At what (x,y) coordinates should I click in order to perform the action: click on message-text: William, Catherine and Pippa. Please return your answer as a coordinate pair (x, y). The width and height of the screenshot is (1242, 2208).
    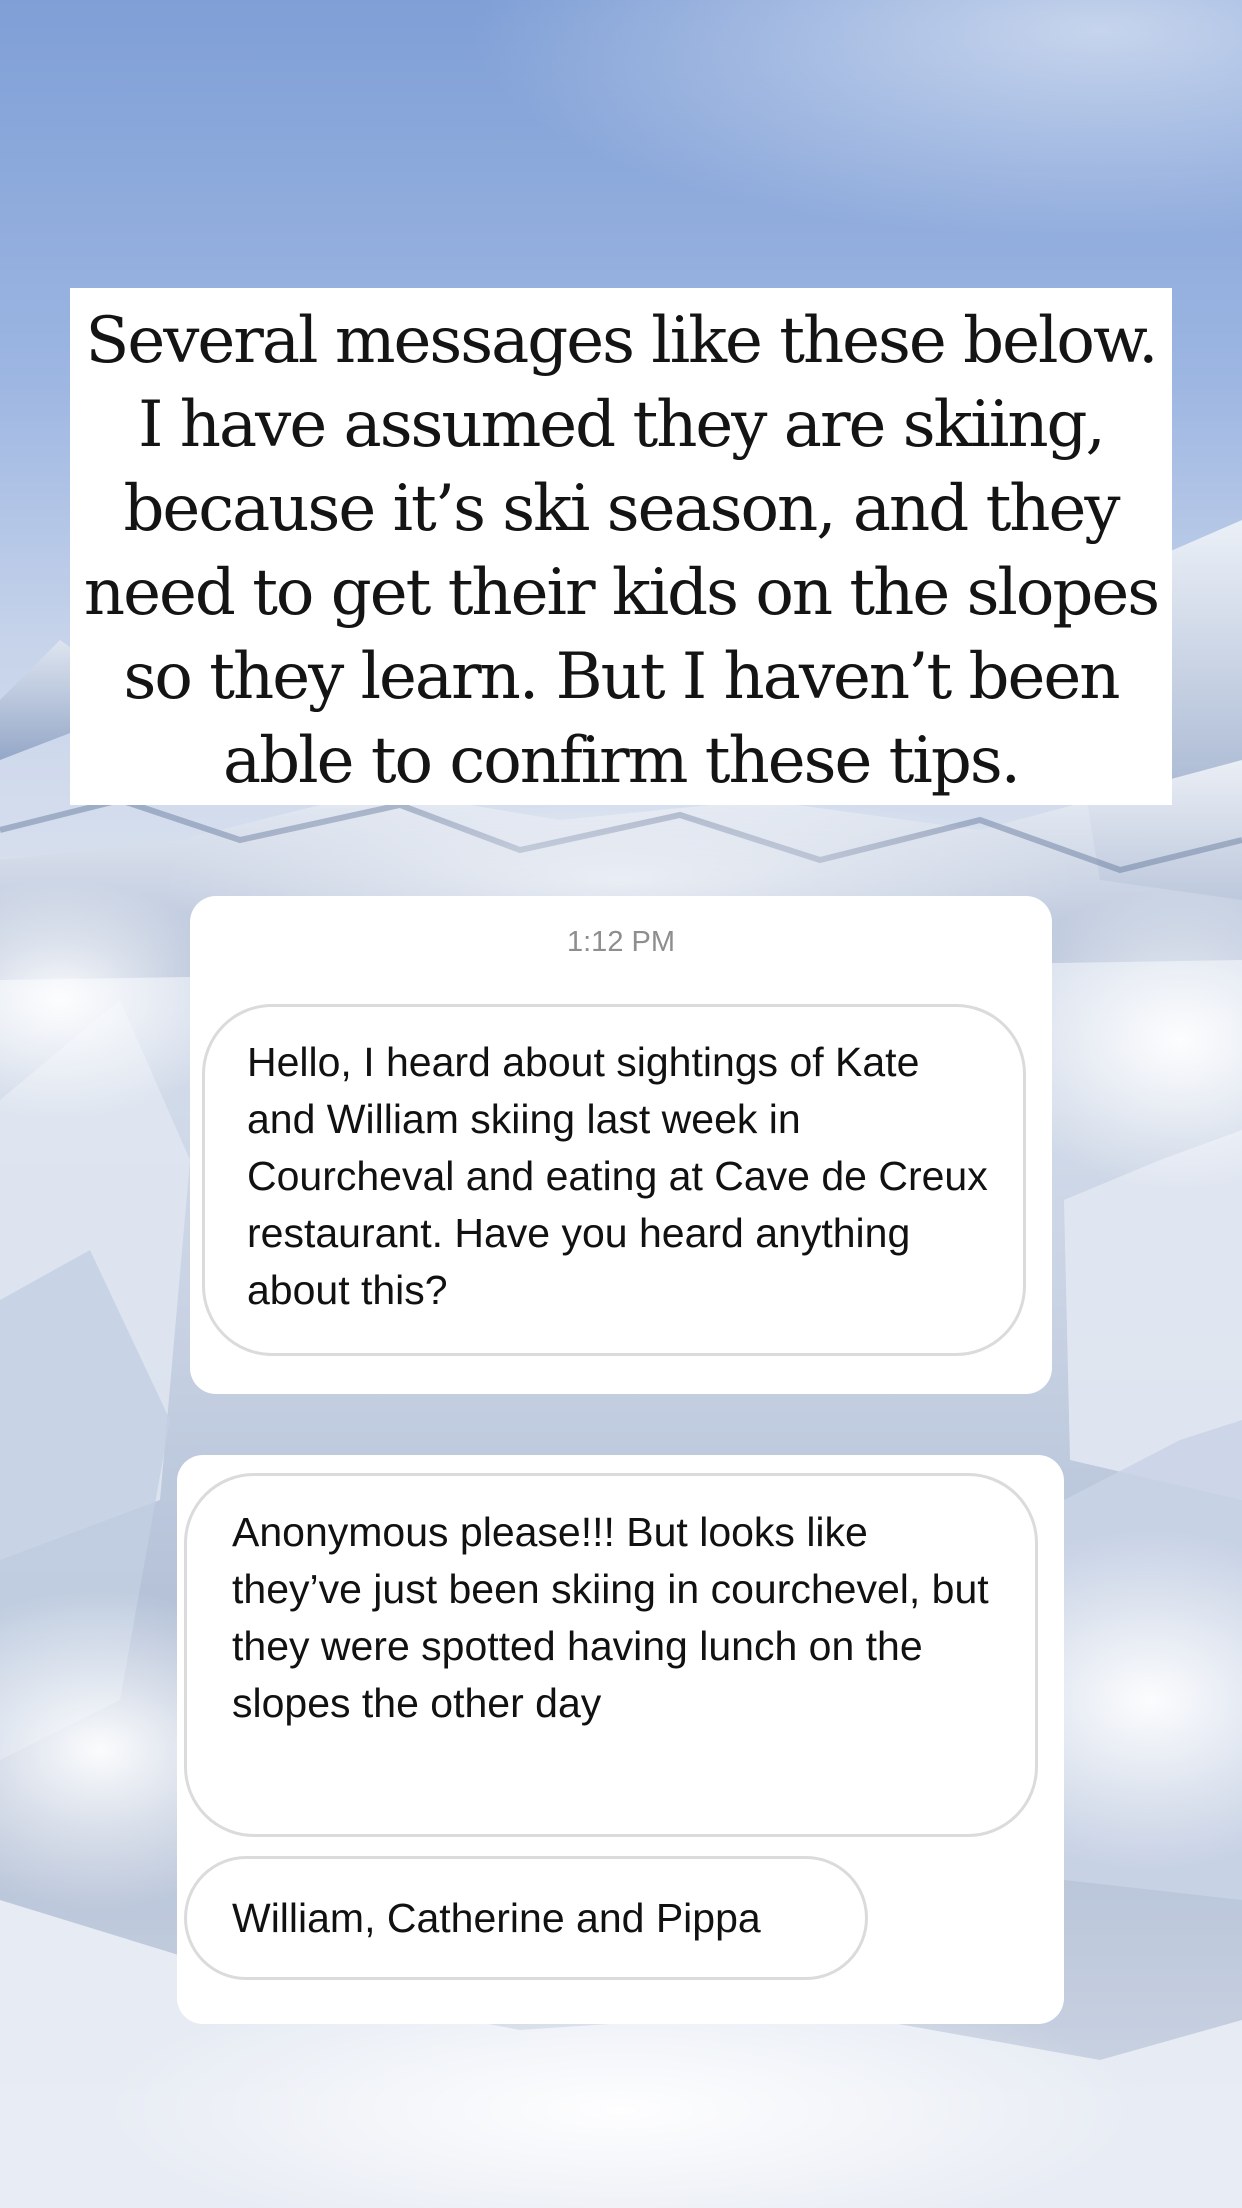
    Looking at the image, I should click on (496, 1917).